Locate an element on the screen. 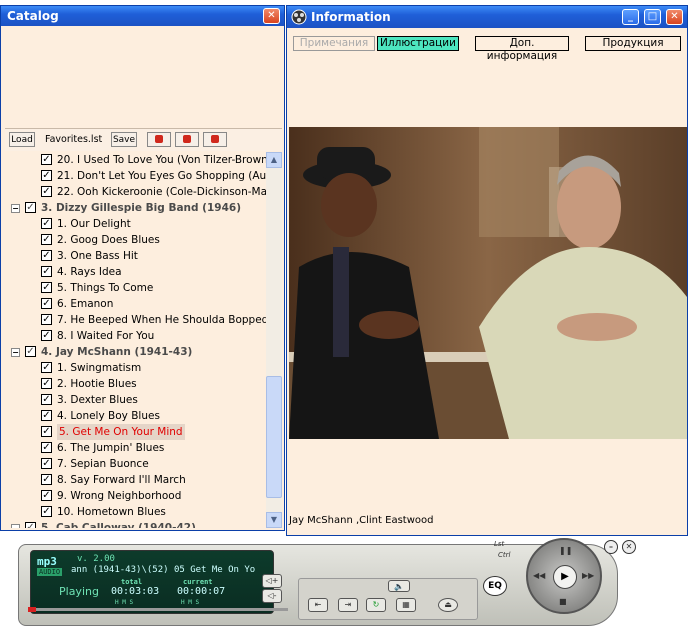 The height and width of the screenshot is (628, 688). move-up-down-icon is located at coordinates (187, 139).